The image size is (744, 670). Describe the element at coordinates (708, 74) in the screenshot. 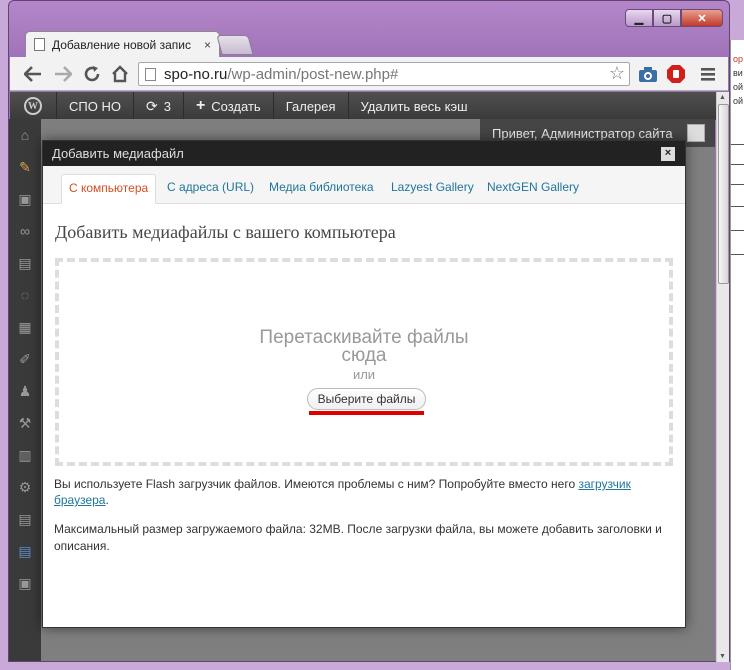

I see `menu-icon` at that location.